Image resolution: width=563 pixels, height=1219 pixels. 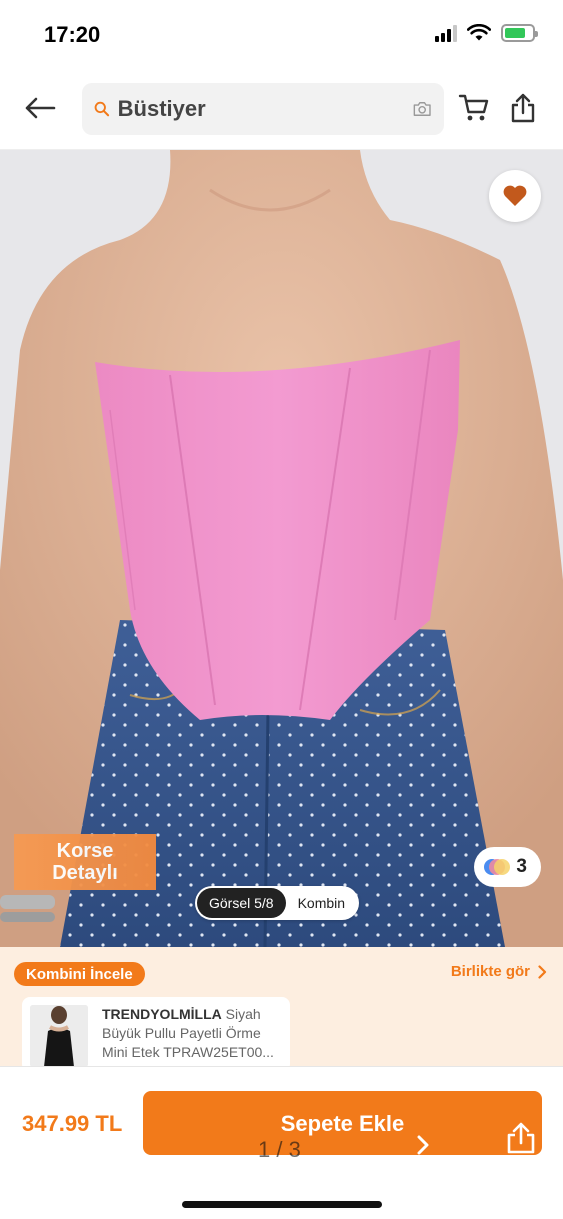 I want to click on status-icons, so click(x=486, y=33).